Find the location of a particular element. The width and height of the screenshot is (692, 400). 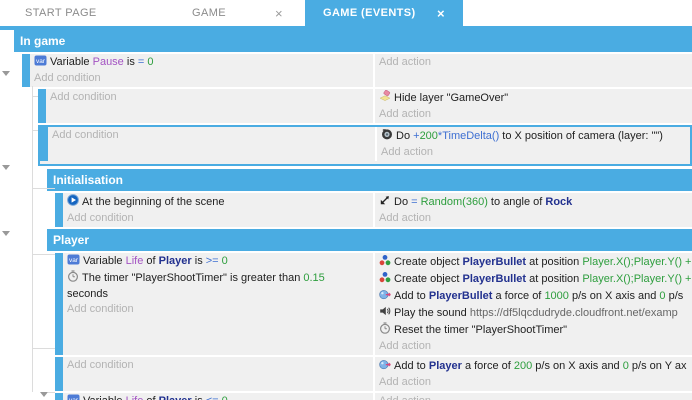

text-segment: Add to is located at coordinates (411, 296).